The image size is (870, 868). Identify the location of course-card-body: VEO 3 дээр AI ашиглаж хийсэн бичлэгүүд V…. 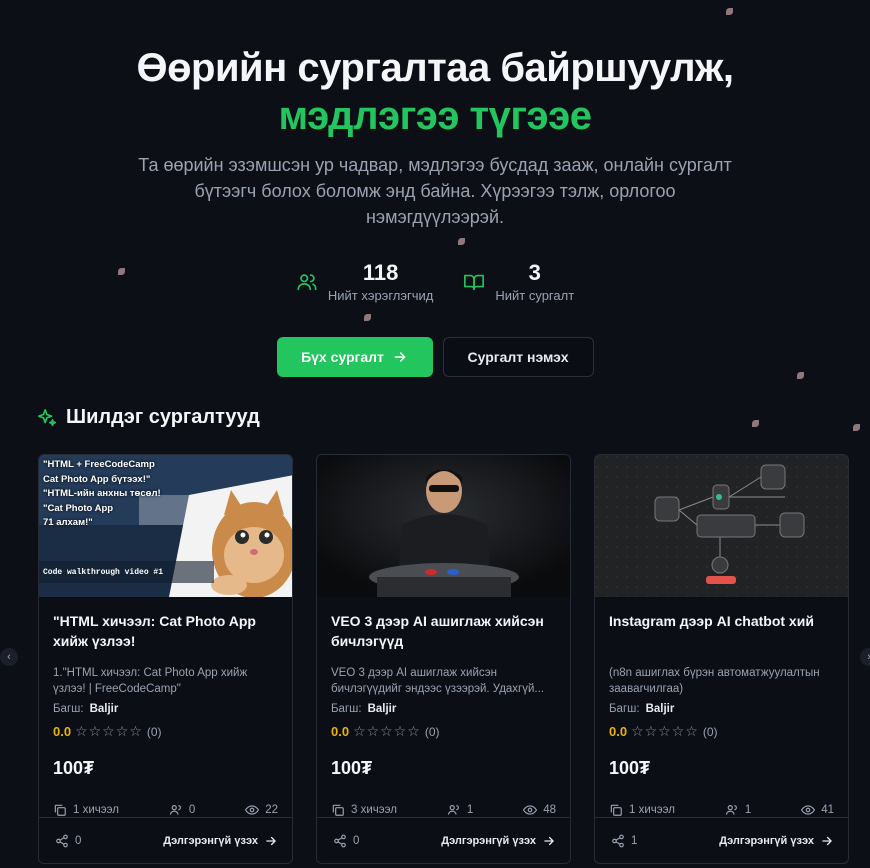
(443, 707).